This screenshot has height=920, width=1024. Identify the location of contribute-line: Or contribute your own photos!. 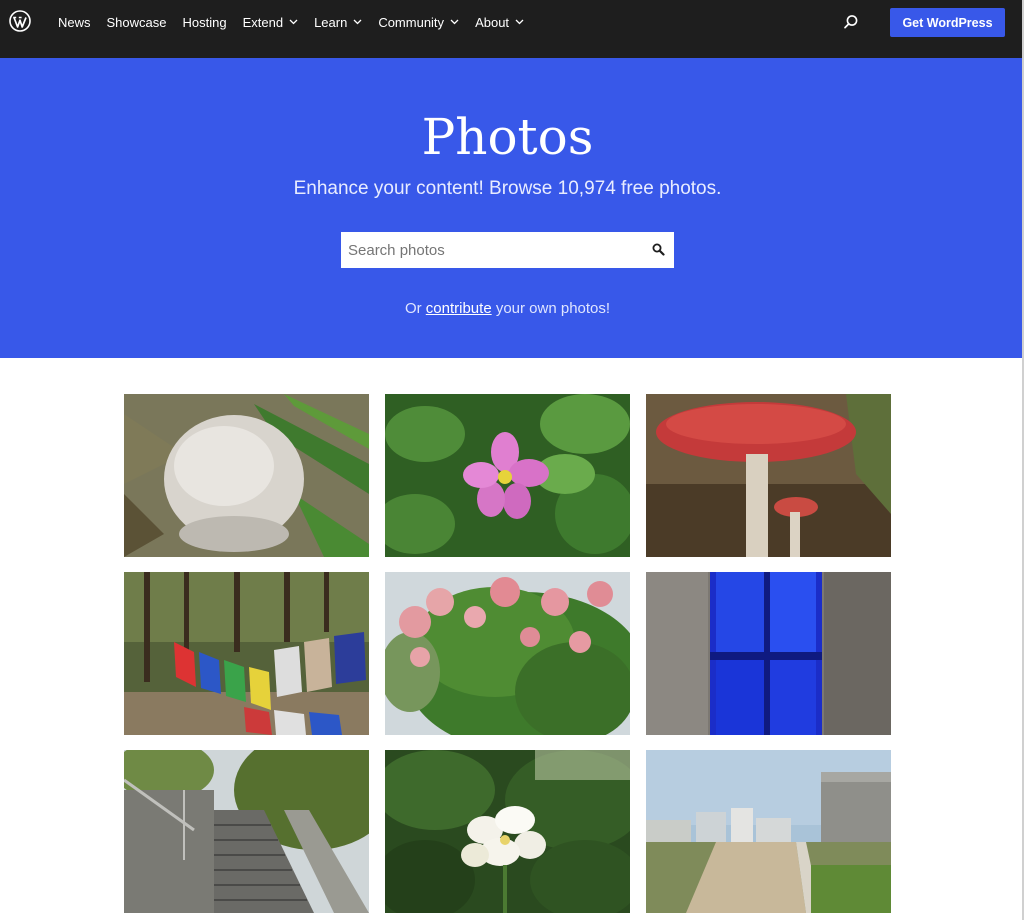
(507, 308).